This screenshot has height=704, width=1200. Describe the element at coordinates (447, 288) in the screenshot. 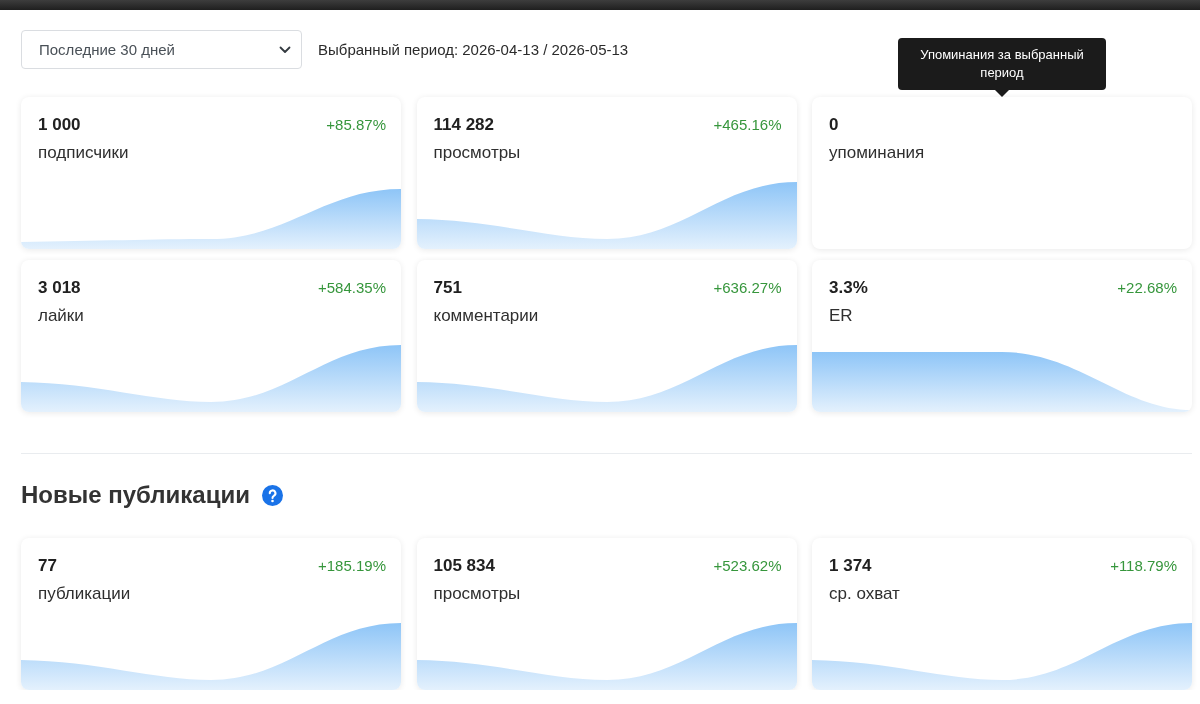

I see `stat-value: 751` at that location.